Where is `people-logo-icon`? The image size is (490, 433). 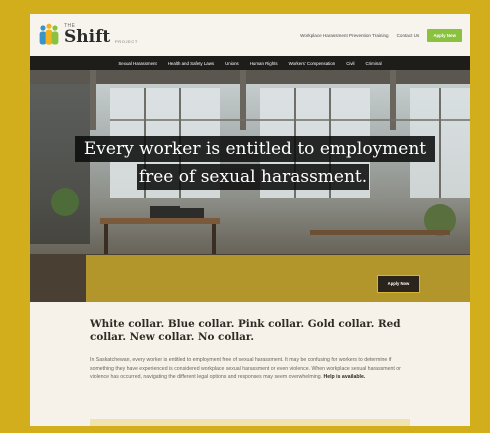 people-logo-icon is located at coordinates (49, 34).